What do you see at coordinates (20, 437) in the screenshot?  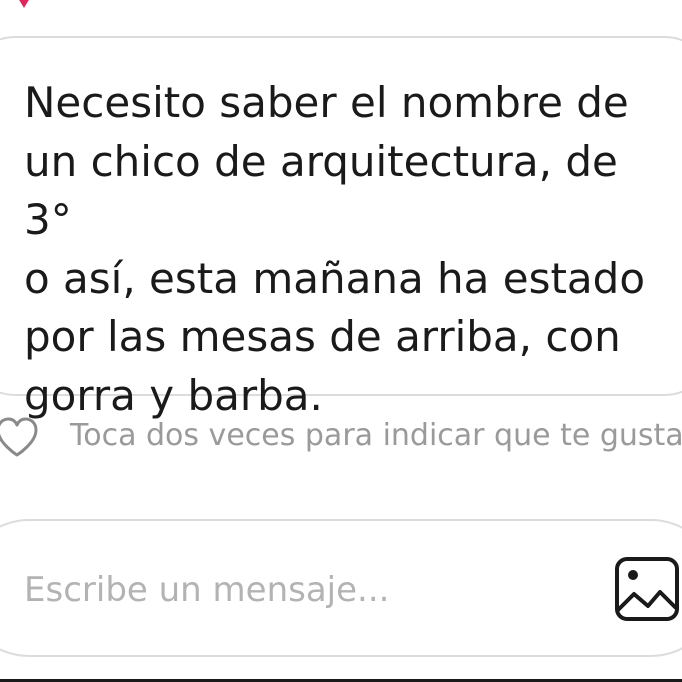 I see `heart-outline-icon` at bounding box center [20, 437].